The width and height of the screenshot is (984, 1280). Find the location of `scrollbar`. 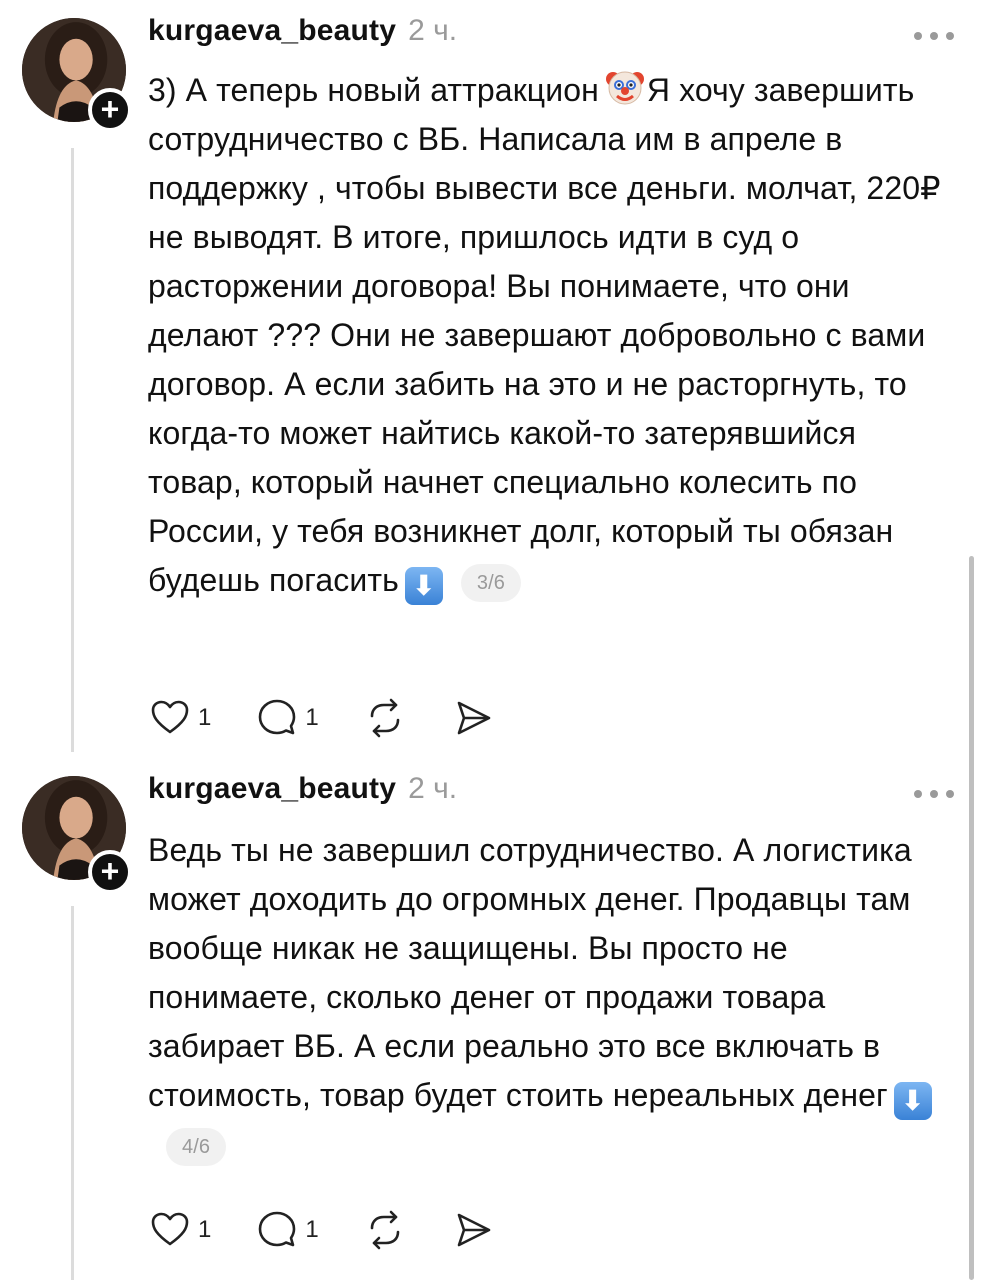

scrollbar is located at coordinates (971, 918).